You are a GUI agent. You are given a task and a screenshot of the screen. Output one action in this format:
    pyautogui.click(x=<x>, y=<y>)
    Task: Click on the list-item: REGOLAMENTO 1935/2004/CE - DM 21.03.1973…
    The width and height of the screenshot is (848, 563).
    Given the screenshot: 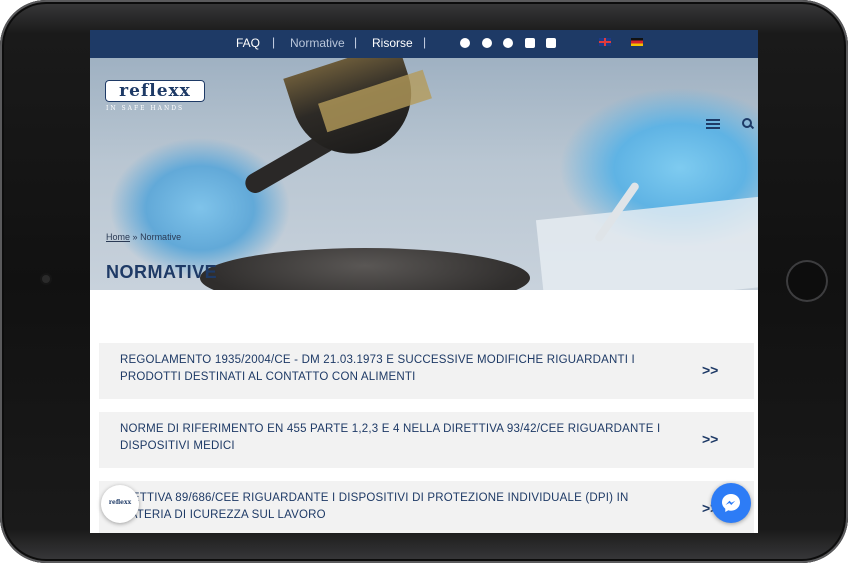 What is the action you would take?
    pyautogui.click(x=426, y=371)
    